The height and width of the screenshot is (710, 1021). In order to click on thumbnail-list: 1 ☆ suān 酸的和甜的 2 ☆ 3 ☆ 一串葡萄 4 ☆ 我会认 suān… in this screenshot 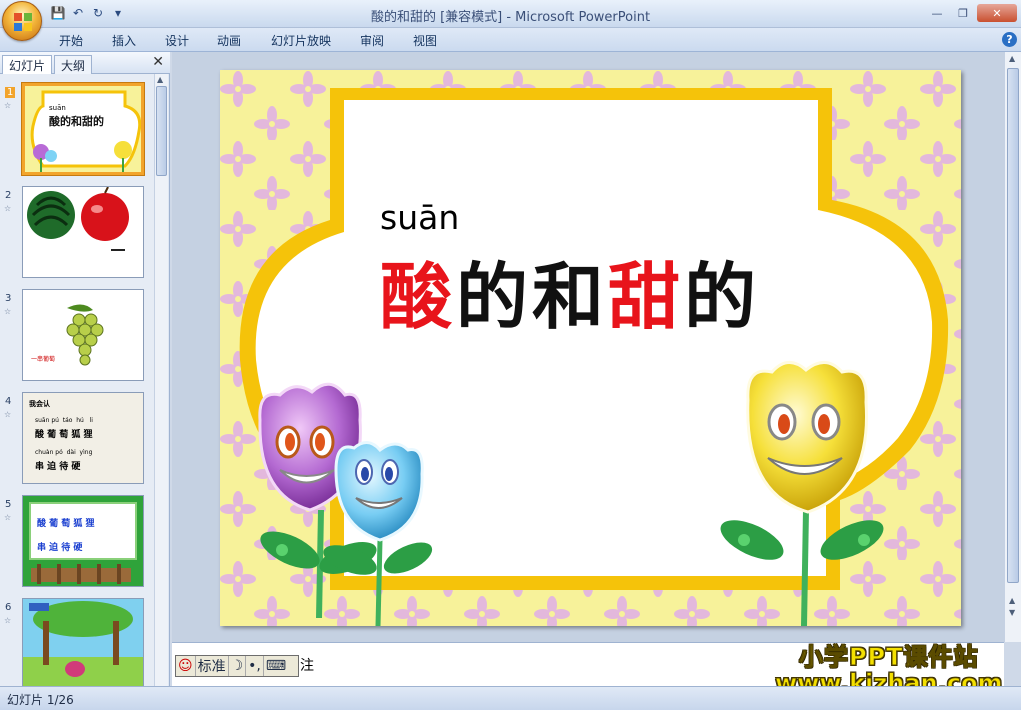, I will do `click(77, 380)`.